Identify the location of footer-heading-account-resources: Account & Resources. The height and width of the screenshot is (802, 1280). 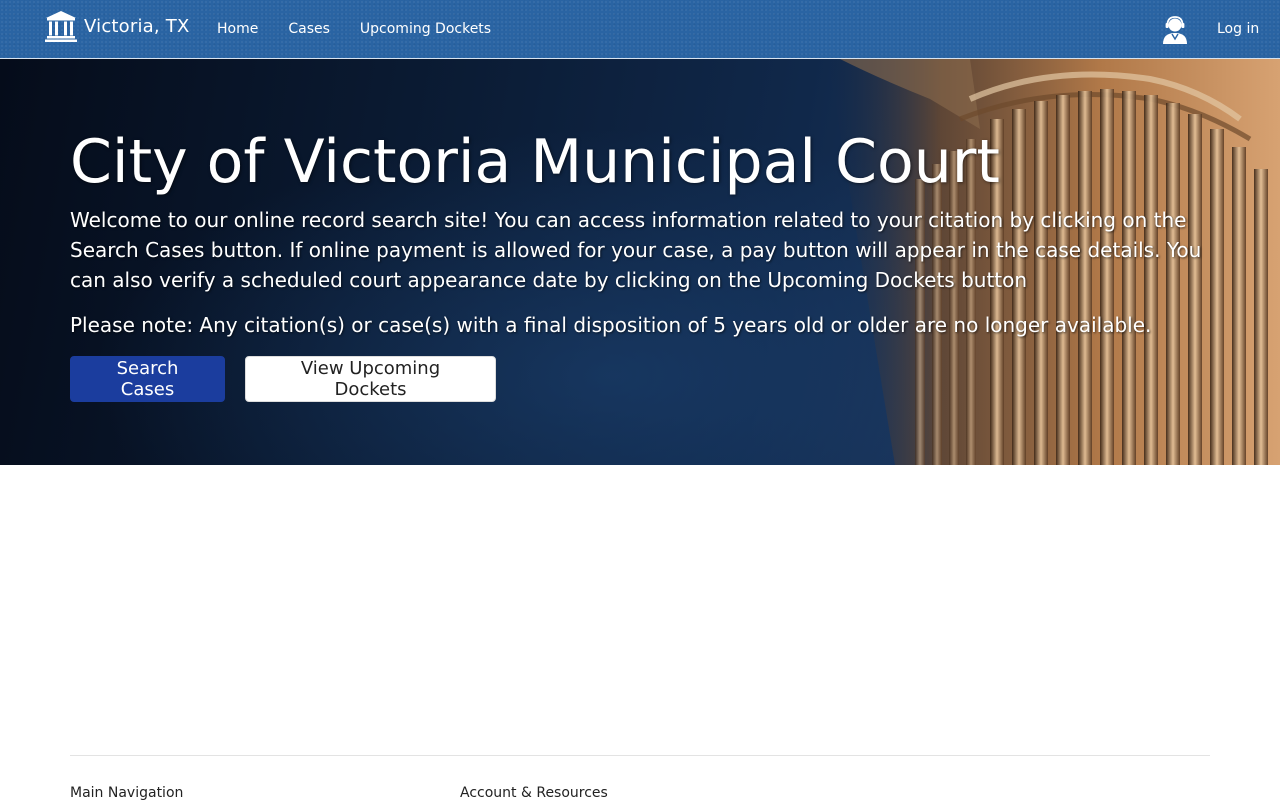
(534, 793).